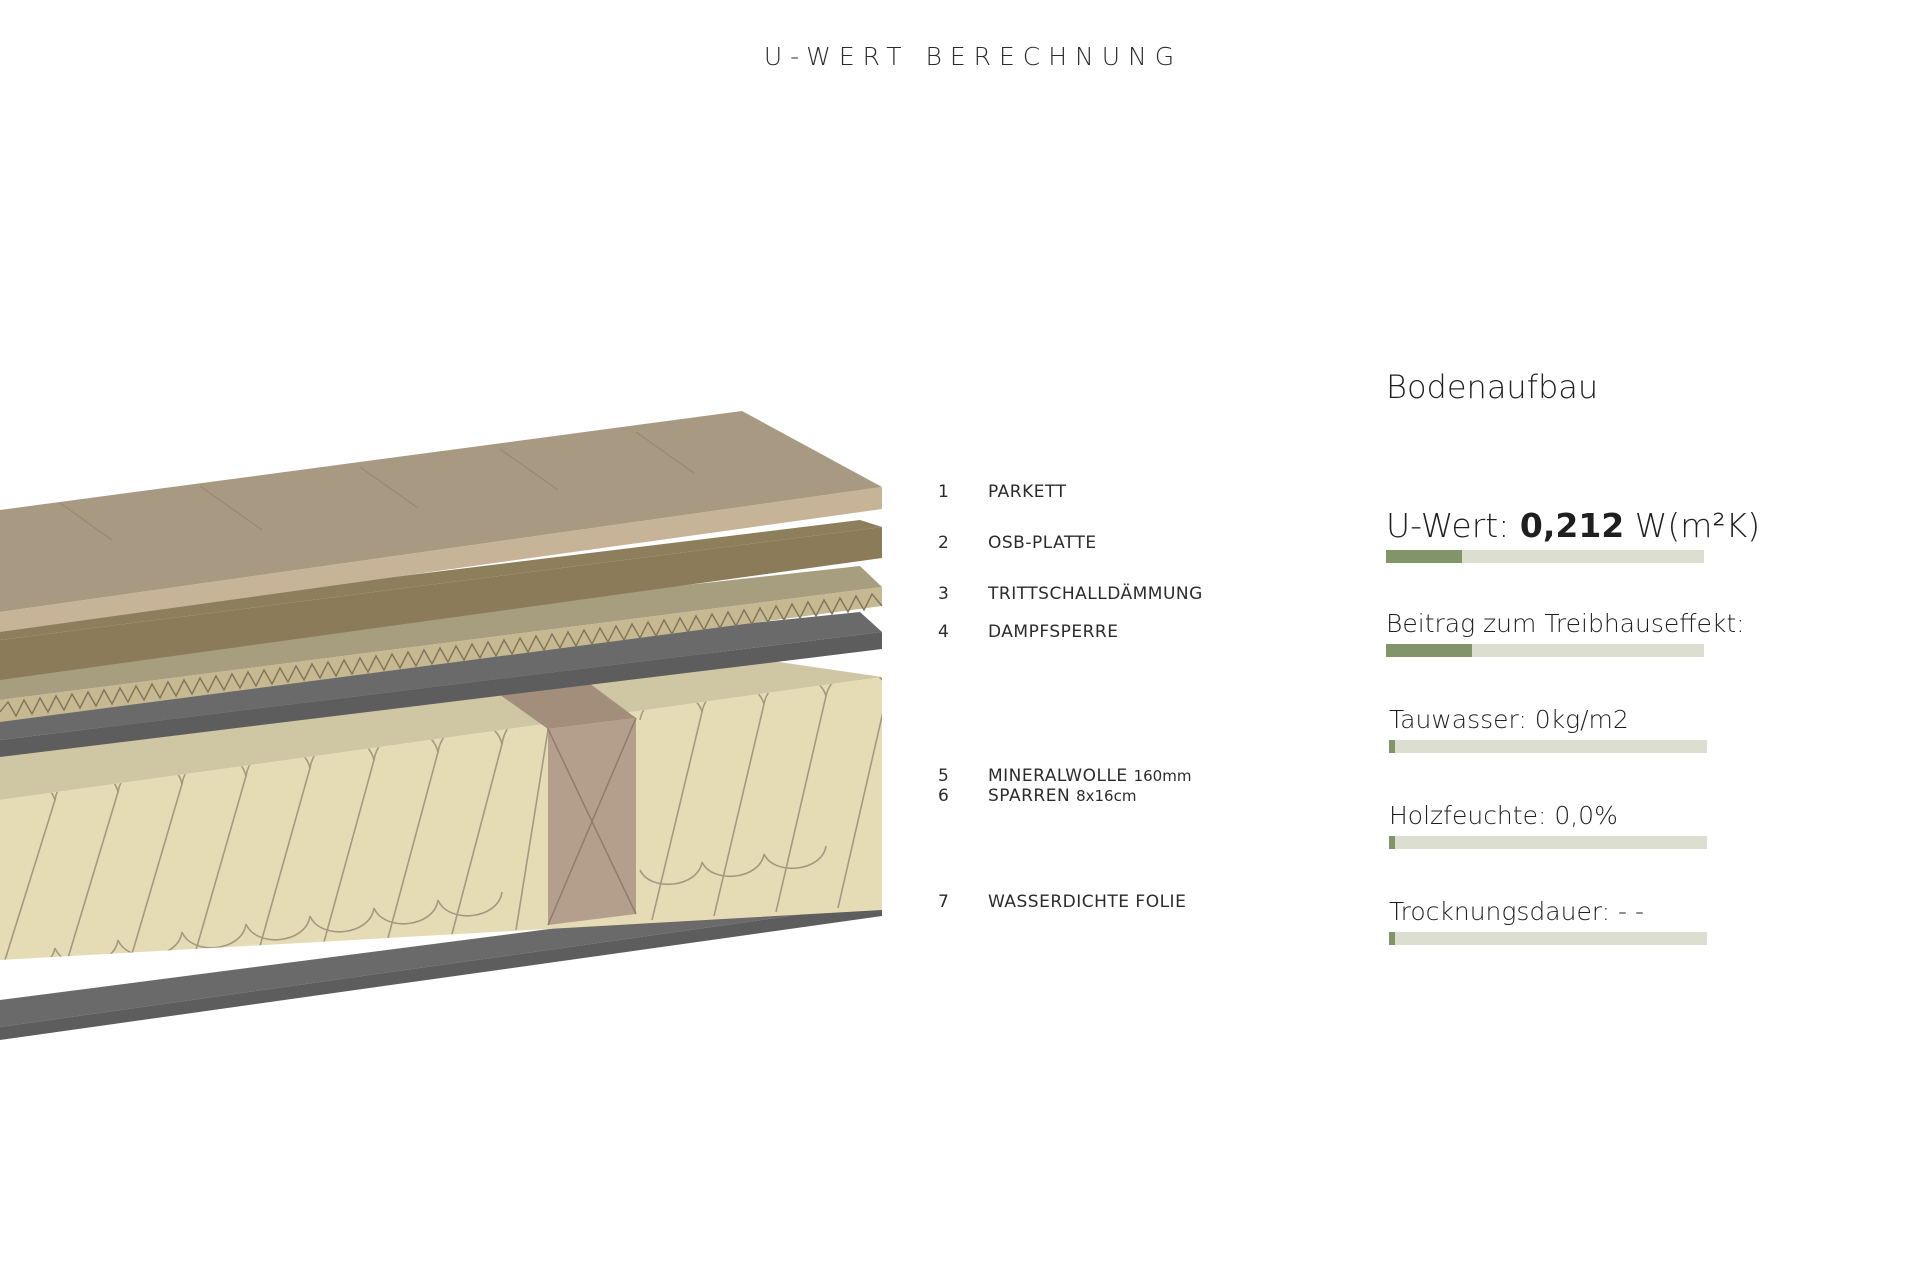 The width and height of the screenshot is (1920, 1280). I want to click on metric-label: Holzfeuchte: 0,0%, so click(1503, 815).